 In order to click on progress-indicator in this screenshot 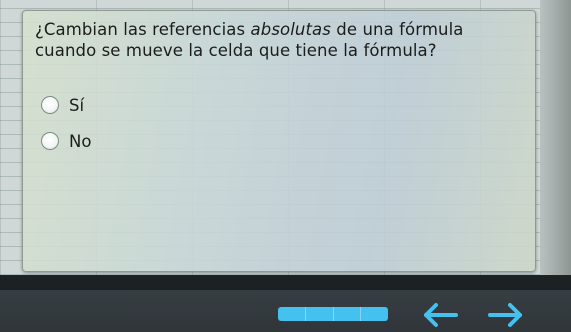, I will do `click(333, 314)`.